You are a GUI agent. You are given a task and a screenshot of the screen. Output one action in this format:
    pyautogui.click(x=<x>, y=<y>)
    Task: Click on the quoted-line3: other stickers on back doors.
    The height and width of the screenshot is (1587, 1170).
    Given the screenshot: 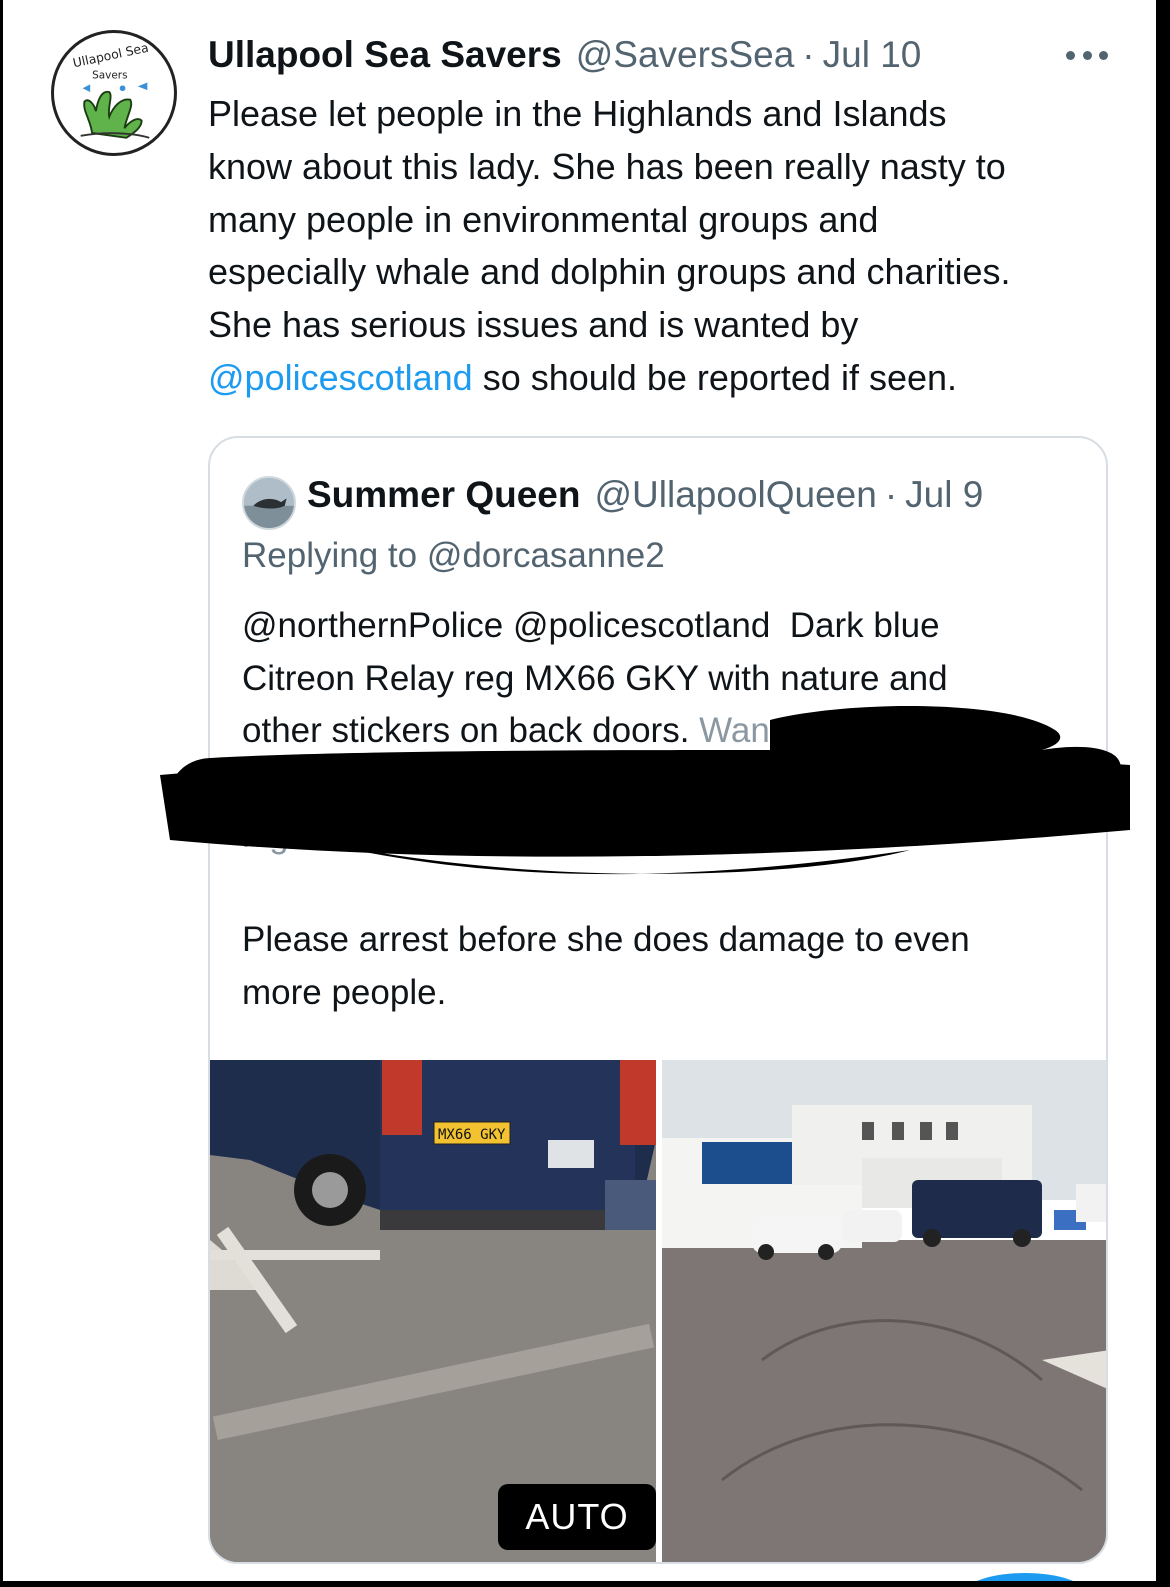 What is the action you would take?
    pyautogui.click(x=466, y=730)
    